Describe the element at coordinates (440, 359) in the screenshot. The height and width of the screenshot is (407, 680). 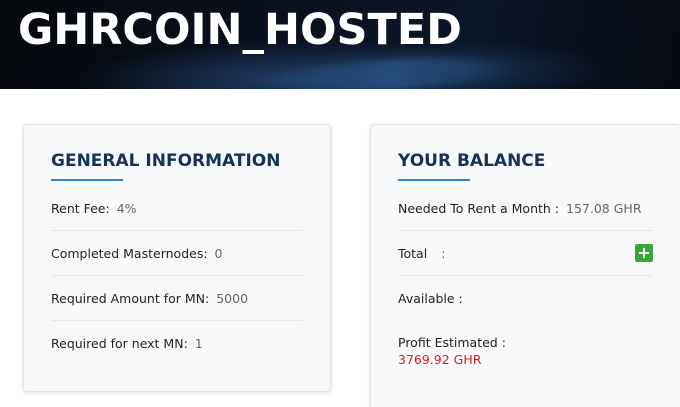
I see `profit-estimated-value: 3769.92 GHR` at that location.